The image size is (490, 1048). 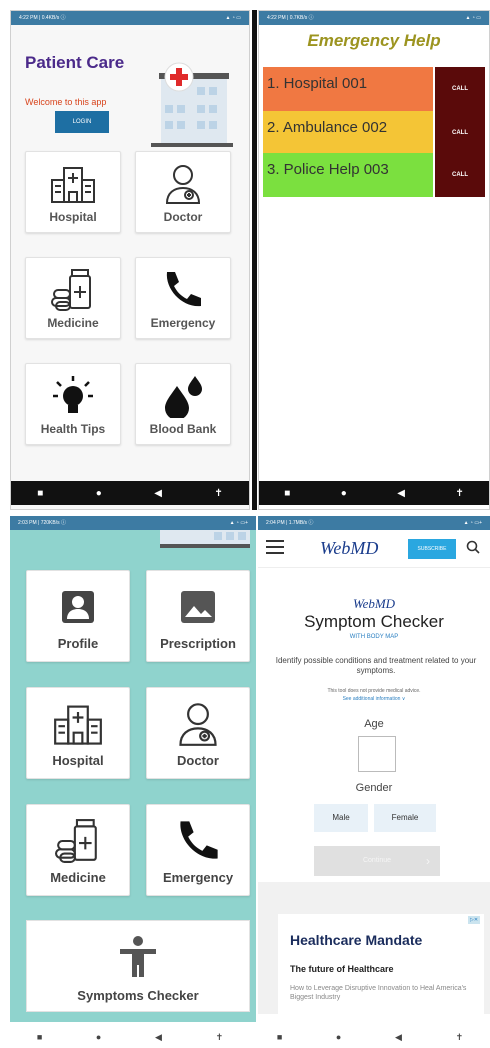 What do you see at coordinates (254, 260) in the screenshot?
I see `panel-divider` at bounding box center [254, 260].